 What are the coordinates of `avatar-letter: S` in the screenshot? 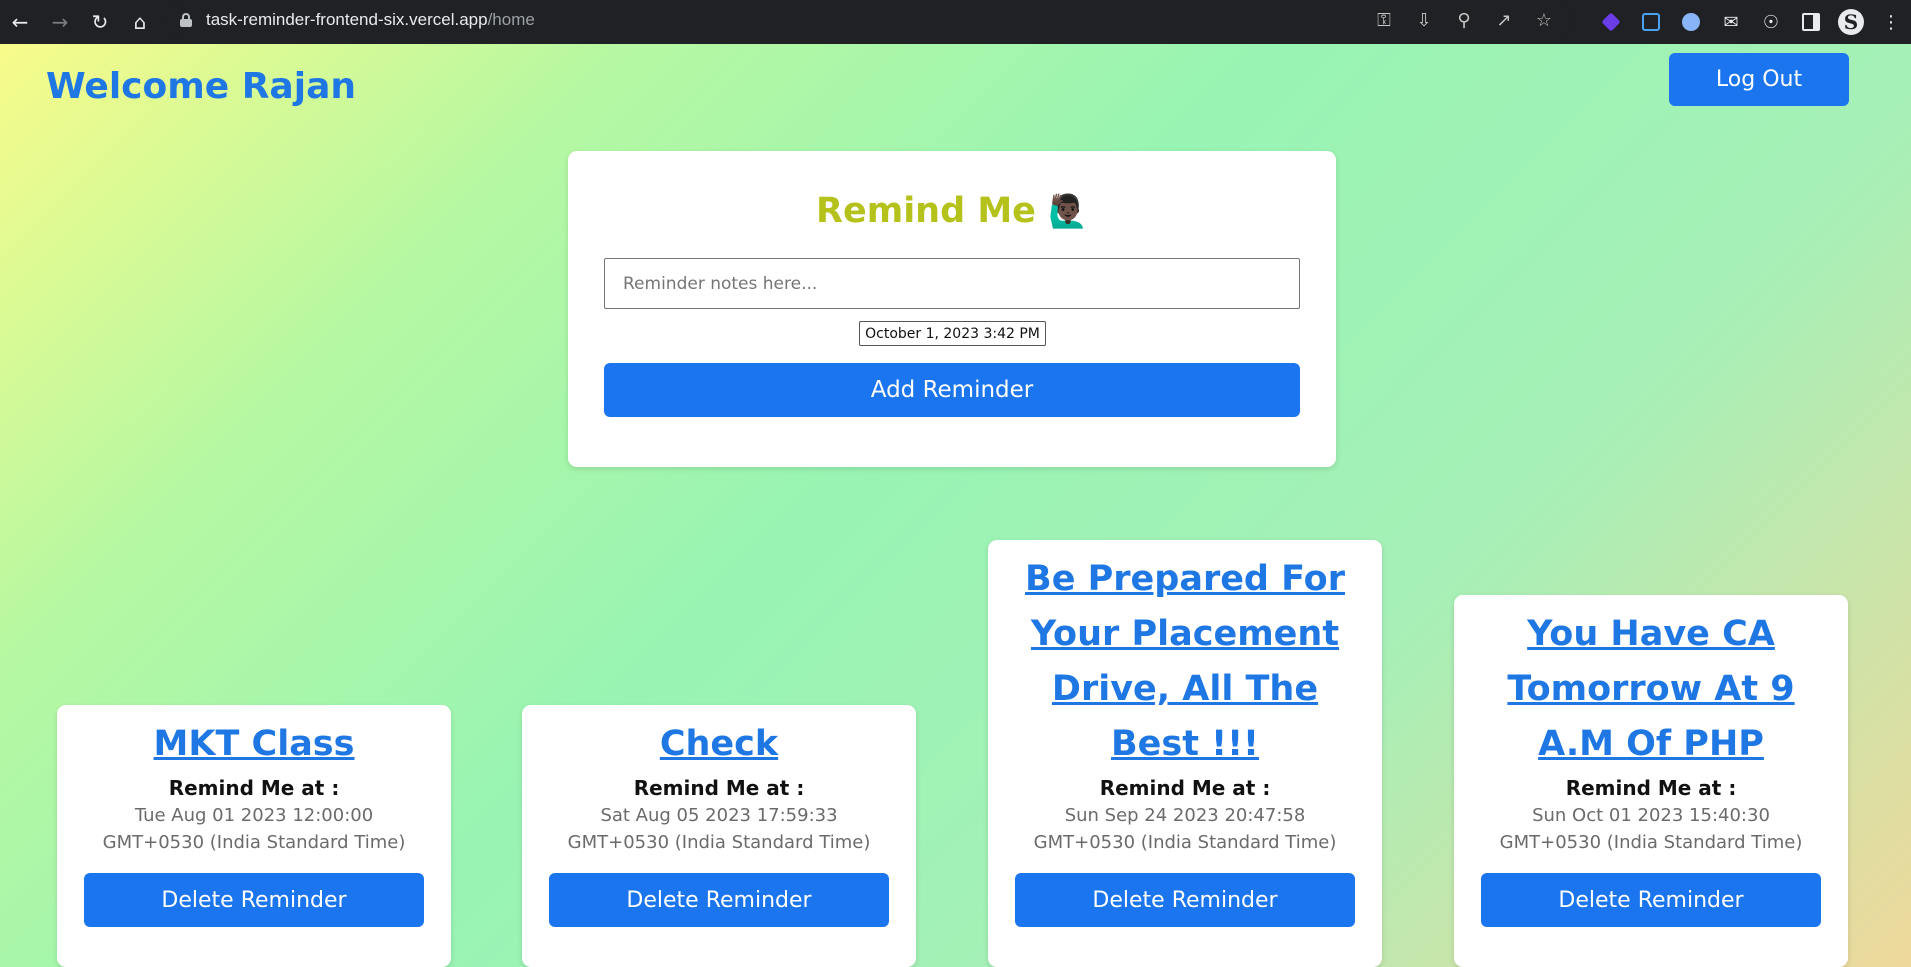 It's located at (1851, 22).